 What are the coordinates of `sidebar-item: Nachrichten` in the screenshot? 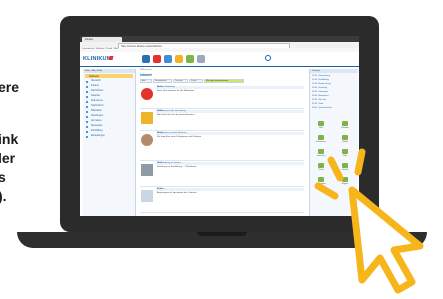 It's located at (110, 92).